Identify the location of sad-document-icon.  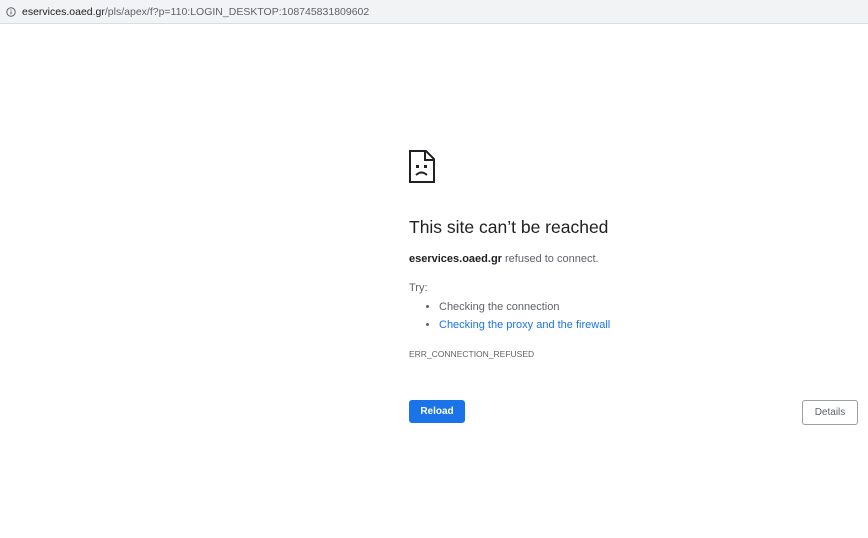
(633, 166).